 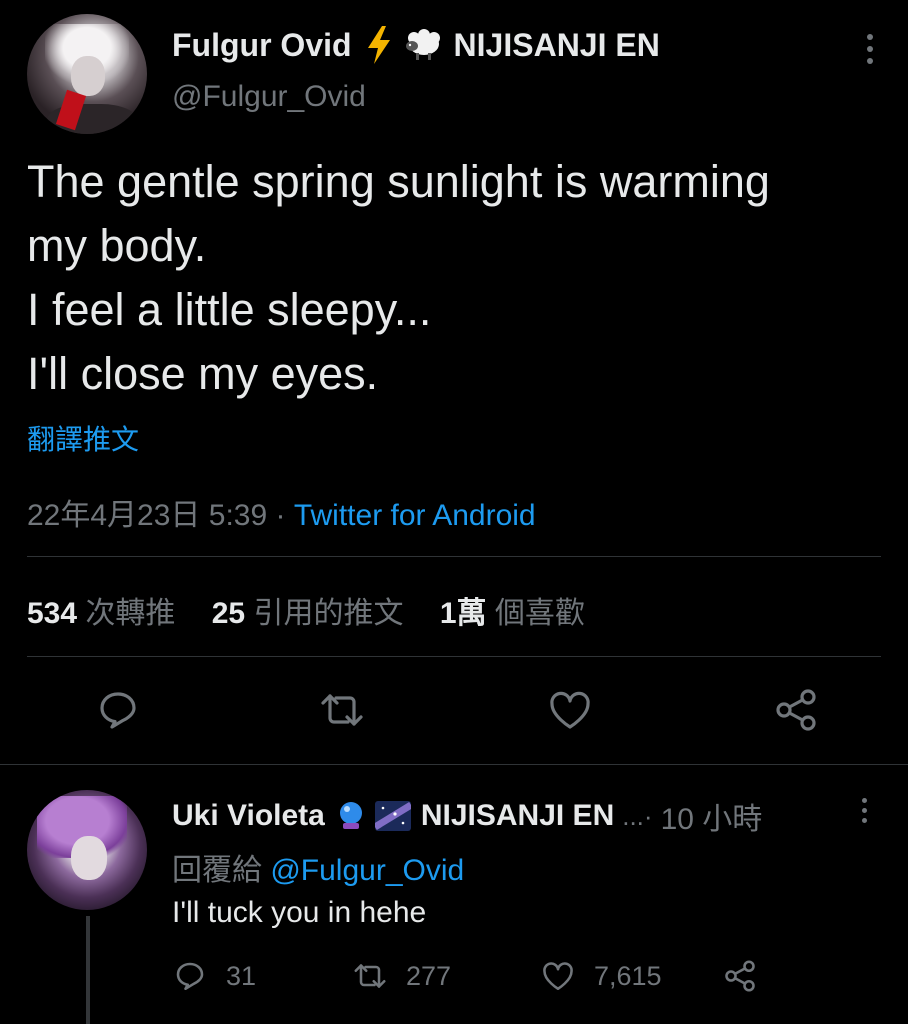 I want to click on likes-stat: 1萬 個喜歡, so click(x=512, y=613).